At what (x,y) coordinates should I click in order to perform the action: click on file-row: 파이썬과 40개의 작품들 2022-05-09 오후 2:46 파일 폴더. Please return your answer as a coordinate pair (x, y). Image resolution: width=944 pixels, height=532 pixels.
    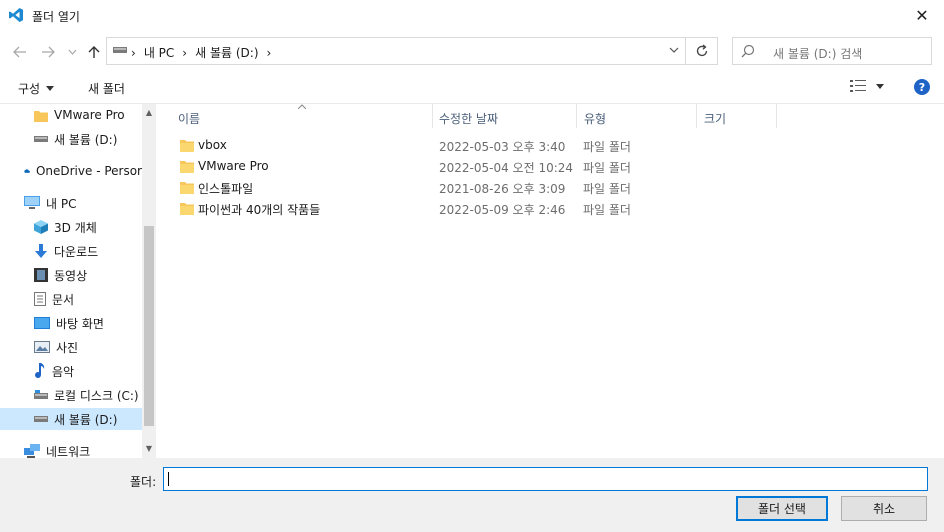
    Looking at the image, I should click on (556, 208).